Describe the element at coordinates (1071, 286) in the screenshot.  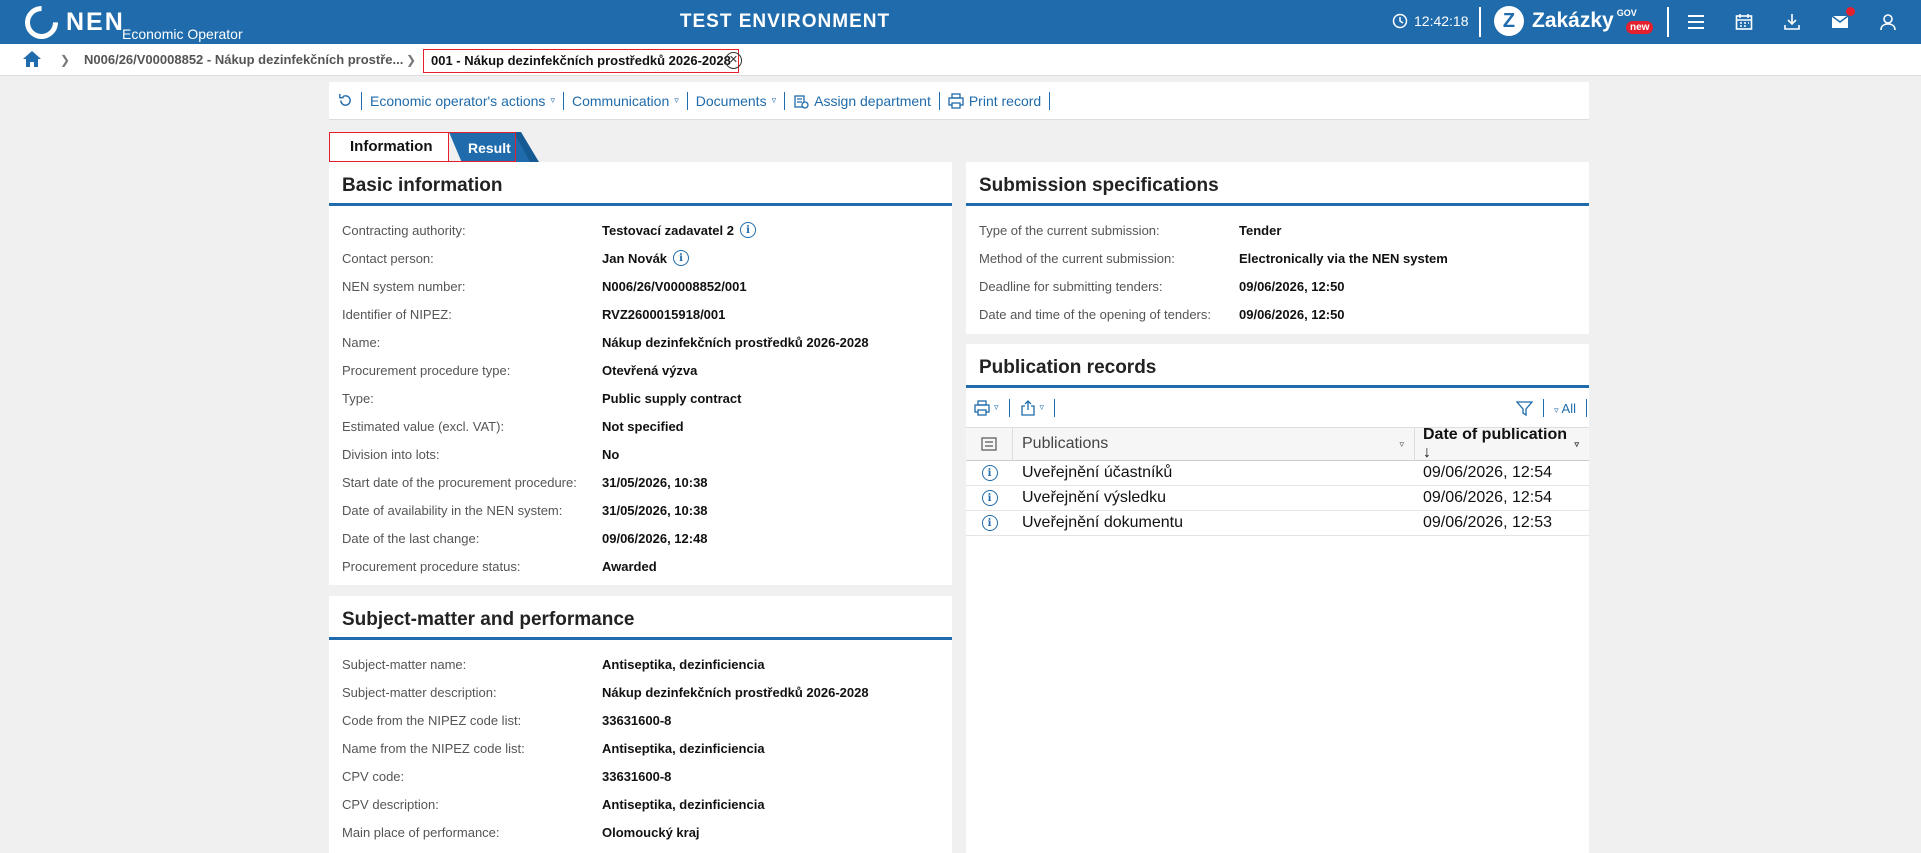
I see `field-label: Deadline for submitting tenders:` at that location.